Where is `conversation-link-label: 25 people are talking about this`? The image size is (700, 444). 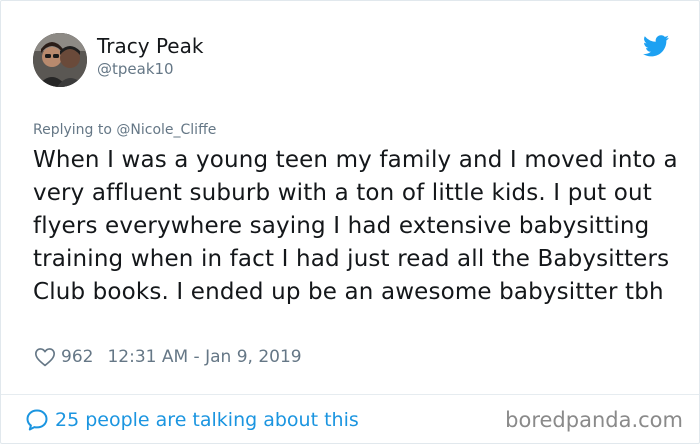
conversation-link-label: 25 people are talking about this is located at coordinates (207, 420).